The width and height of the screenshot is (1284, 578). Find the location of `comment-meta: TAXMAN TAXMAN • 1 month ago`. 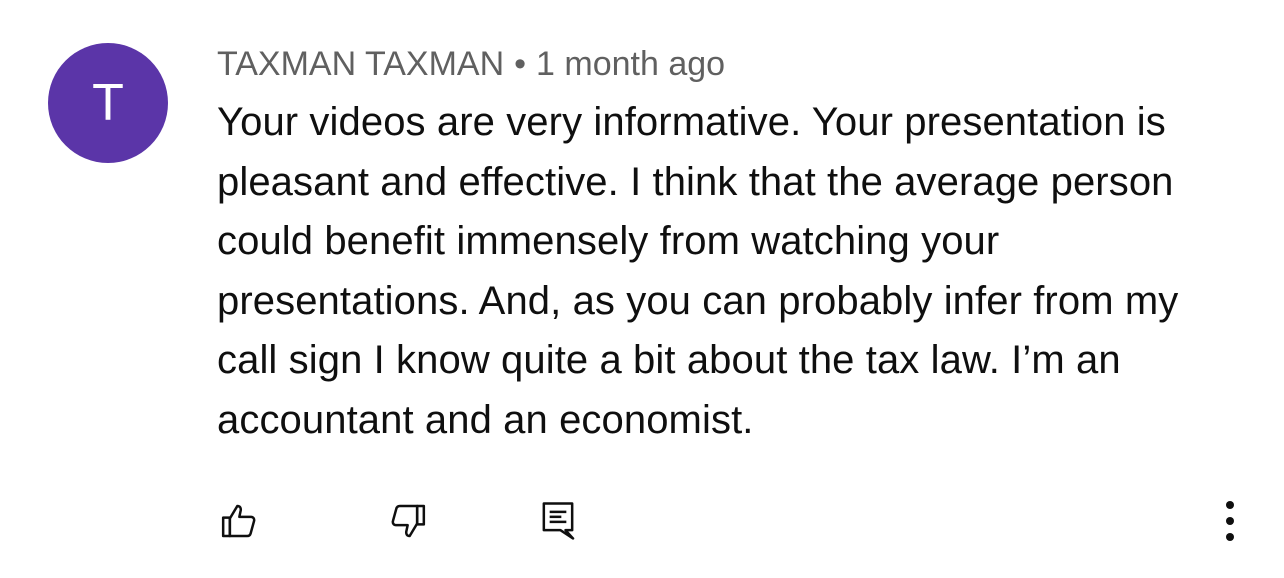

comment-meta: TAXMAN TAXMAN • 1 month ago is located at coordinates (471, 64).